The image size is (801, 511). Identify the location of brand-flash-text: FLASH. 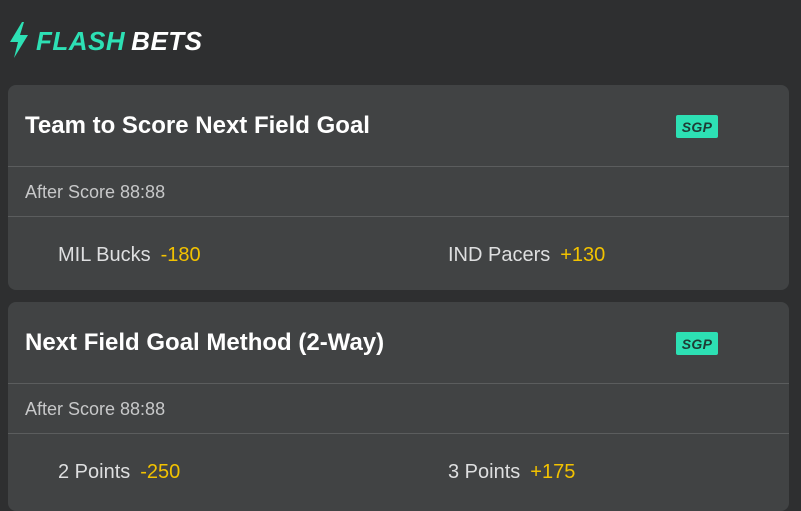
(81, 41).